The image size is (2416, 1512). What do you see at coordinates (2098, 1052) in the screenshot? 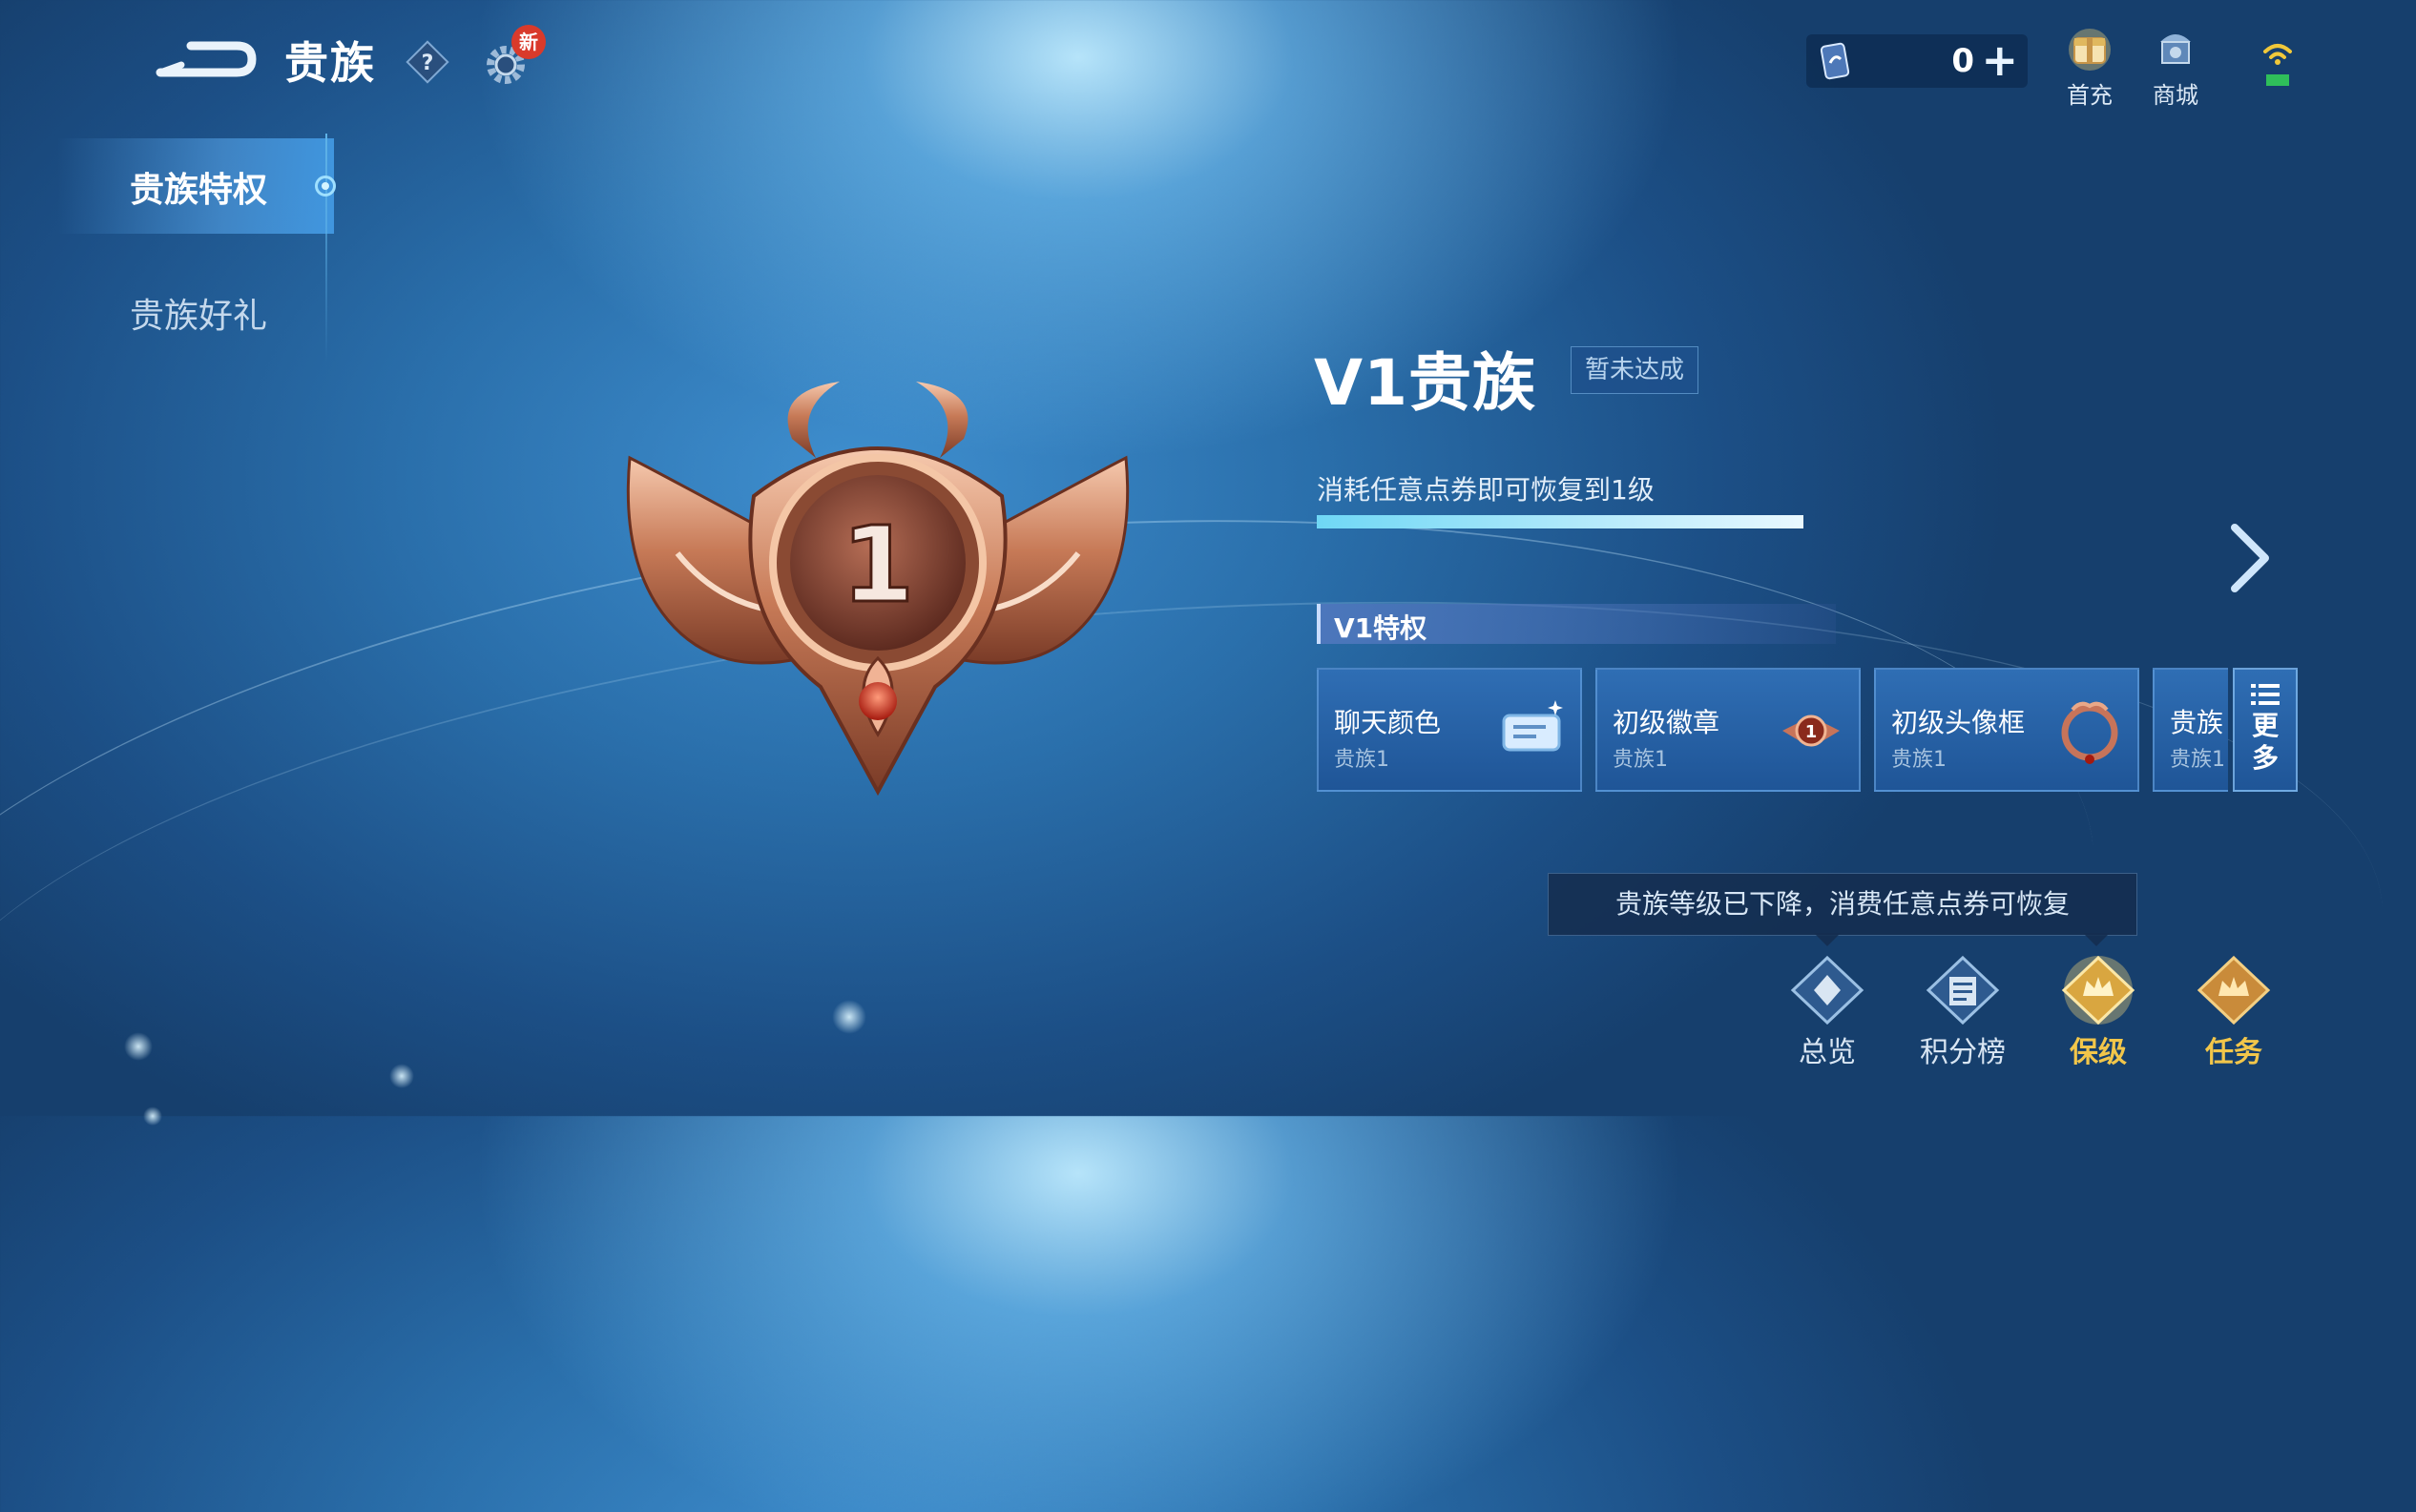
I see `nav-level-protect-label: 保级` at bounding box center [2098, 1052].